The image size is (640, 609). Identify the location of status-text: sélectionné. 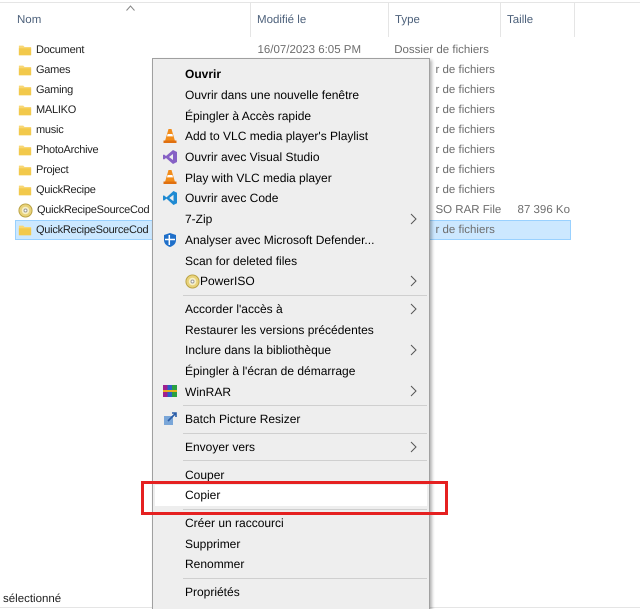
(32, 599).